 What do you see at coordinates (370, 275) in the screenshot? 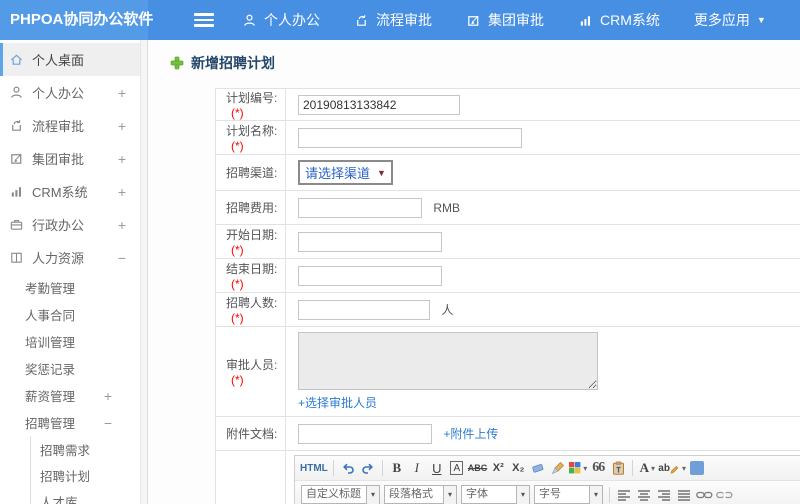
I see `end-date-input` at bounding box center [370, 275].